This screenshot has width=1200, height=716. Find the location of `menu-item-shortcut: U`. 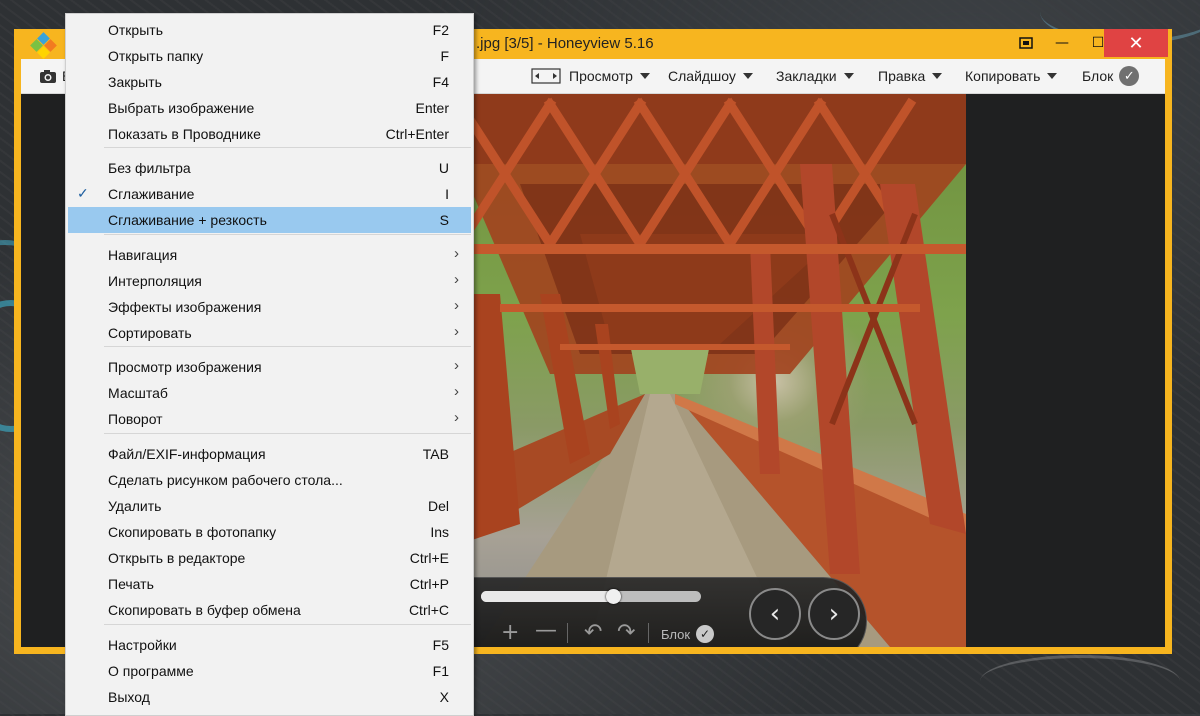

menu-item-shortcut: U is located at coordinates (443, 168).